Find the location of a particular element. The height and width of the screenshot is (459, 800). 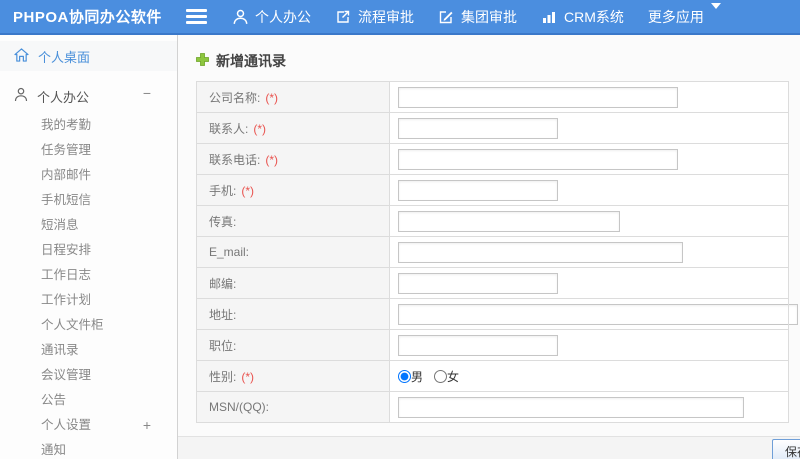

form-row: 联系人: (*) is located at coordinates (492, 128).